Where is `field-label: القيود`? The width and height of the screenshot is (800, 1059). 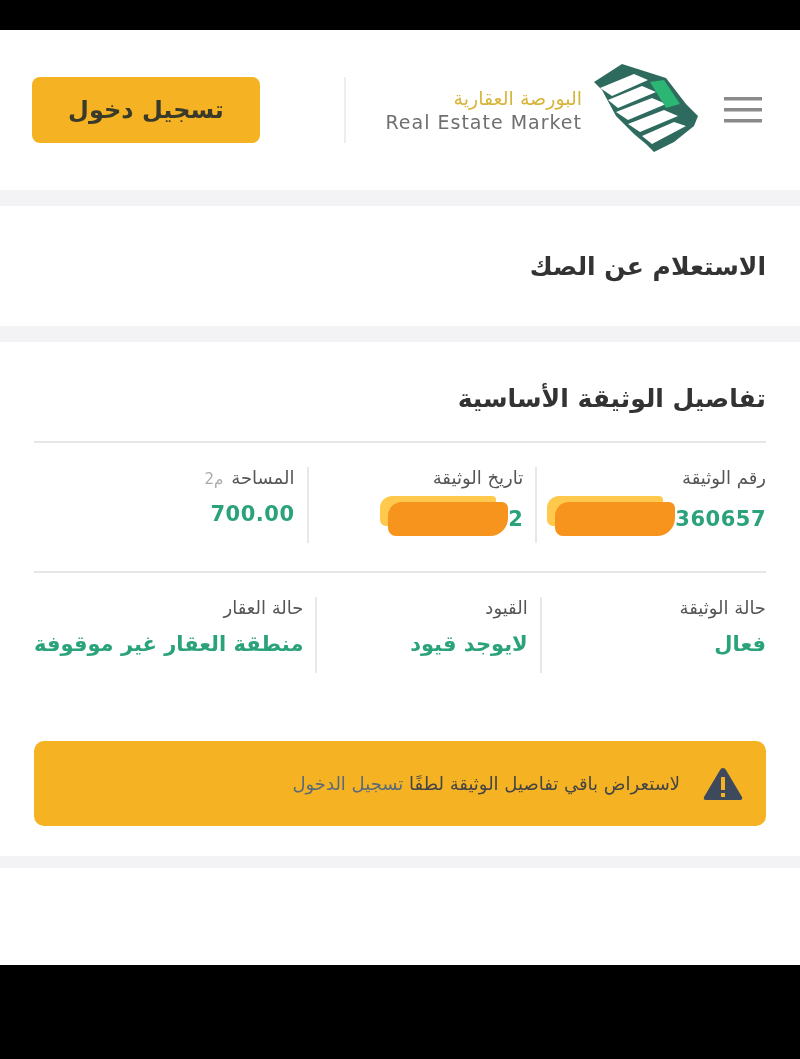
field-label: القيود is located at coordinates (506, 607).